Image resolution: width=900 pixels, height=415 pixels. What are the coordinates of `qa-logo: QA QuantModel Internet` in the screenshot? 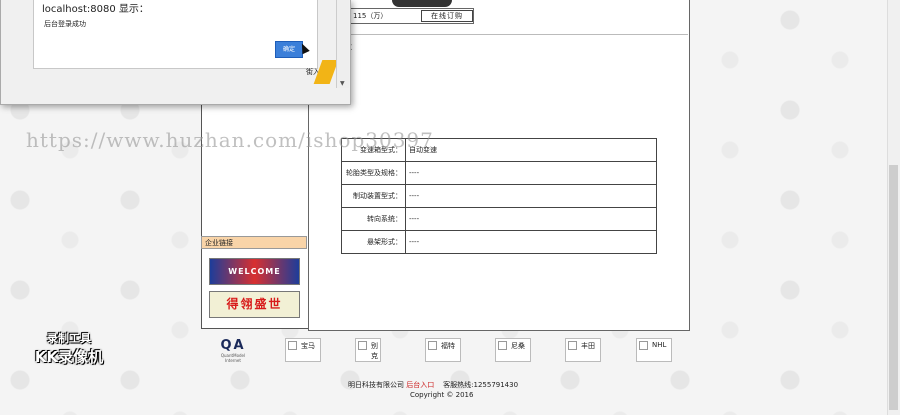 It's located at (233, 350).